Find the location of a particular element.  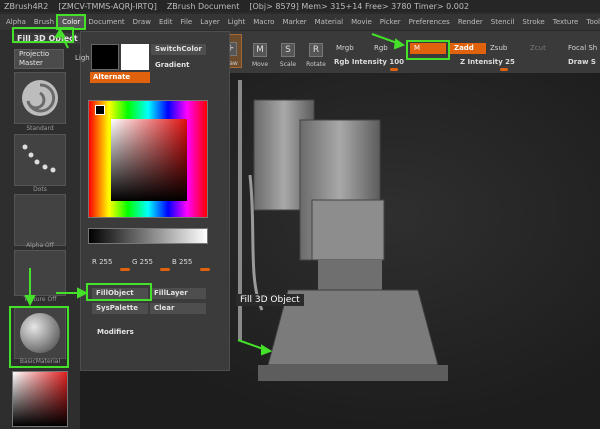

arrow-head-material is located at coordinates (30, 301).